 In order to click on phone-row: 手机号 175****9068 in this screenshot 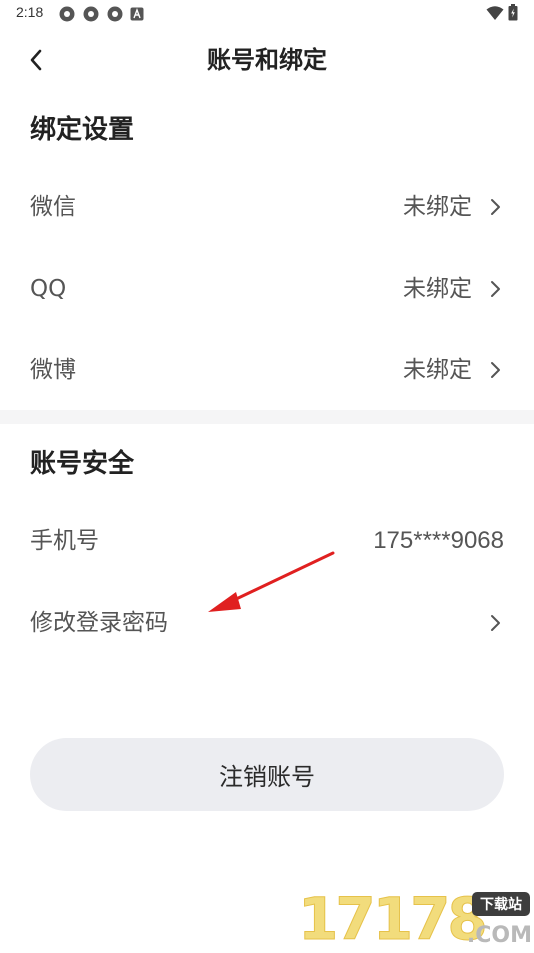, I will do `click(267, 541)`.